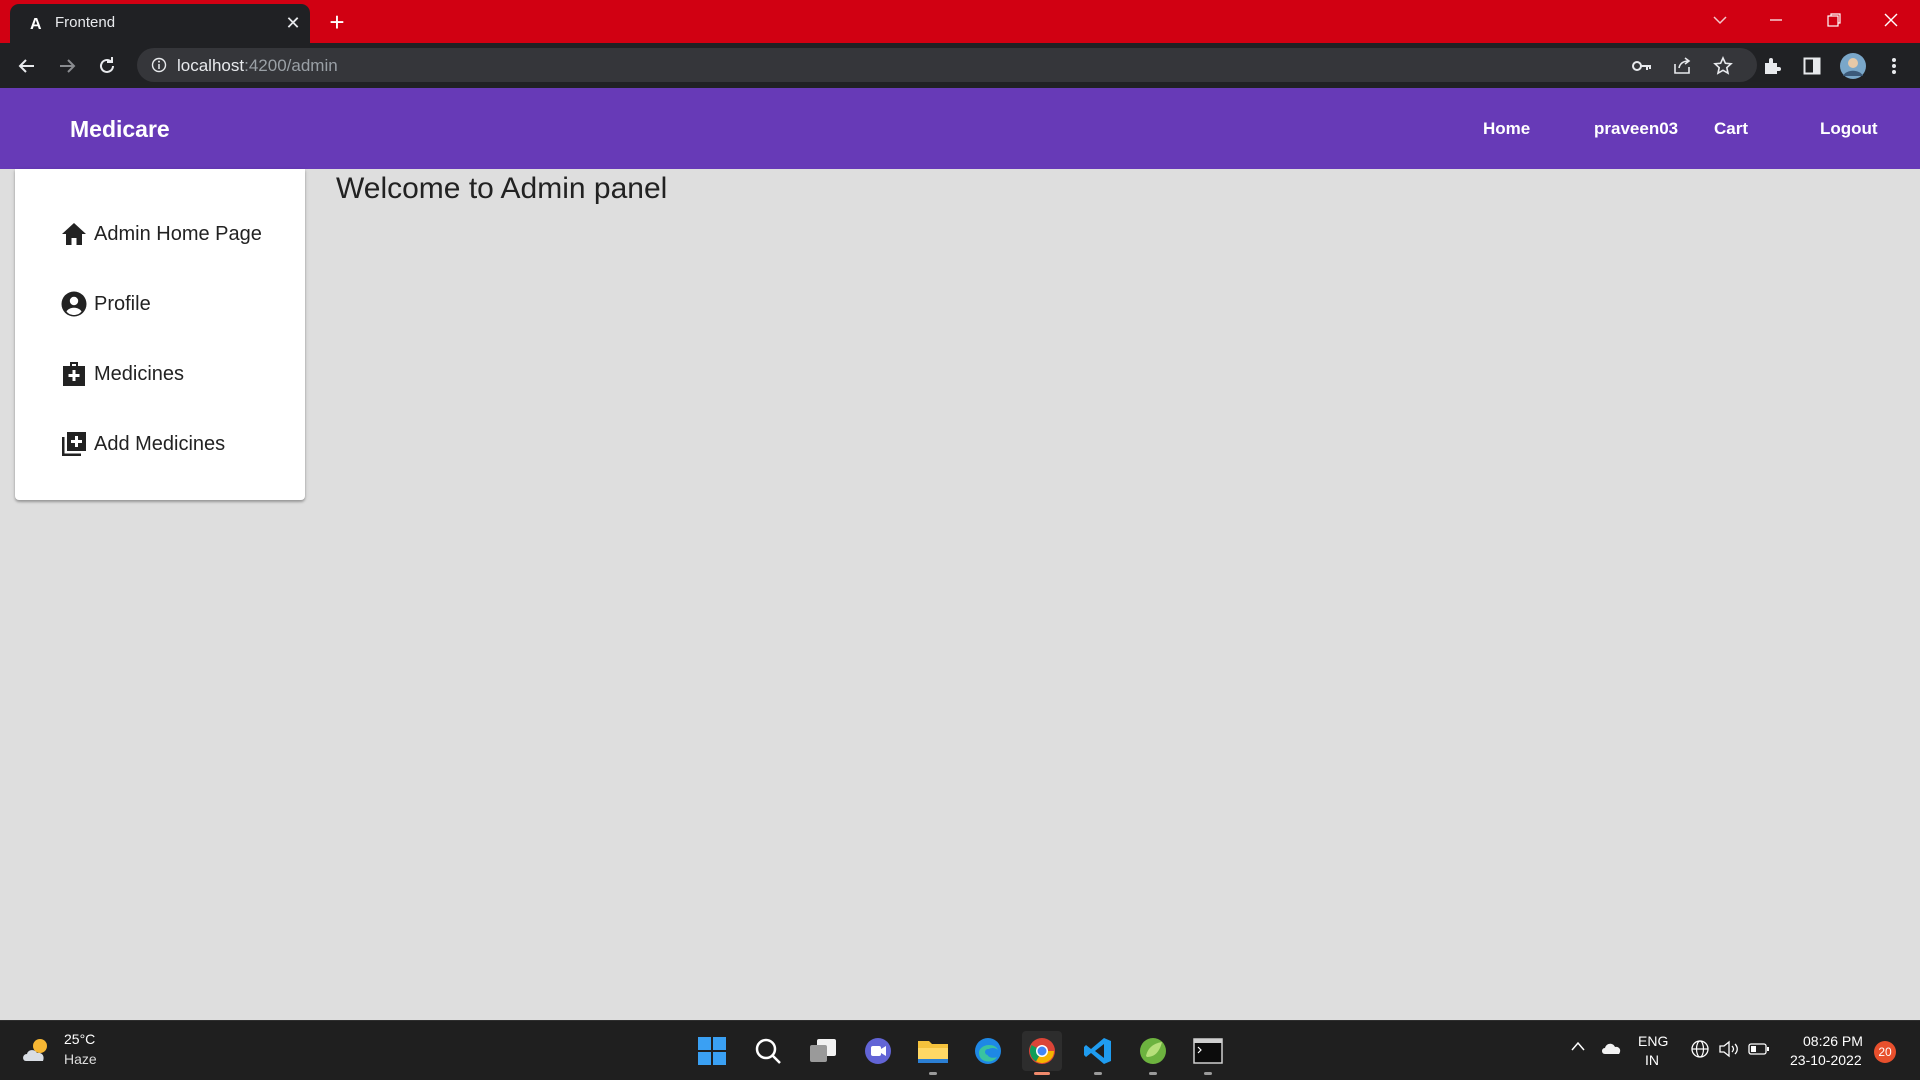 This screenshot has height=1080, width=1920. I want to click on browser-tab-bar: A Frontend ✕ +, so click(960, 21).